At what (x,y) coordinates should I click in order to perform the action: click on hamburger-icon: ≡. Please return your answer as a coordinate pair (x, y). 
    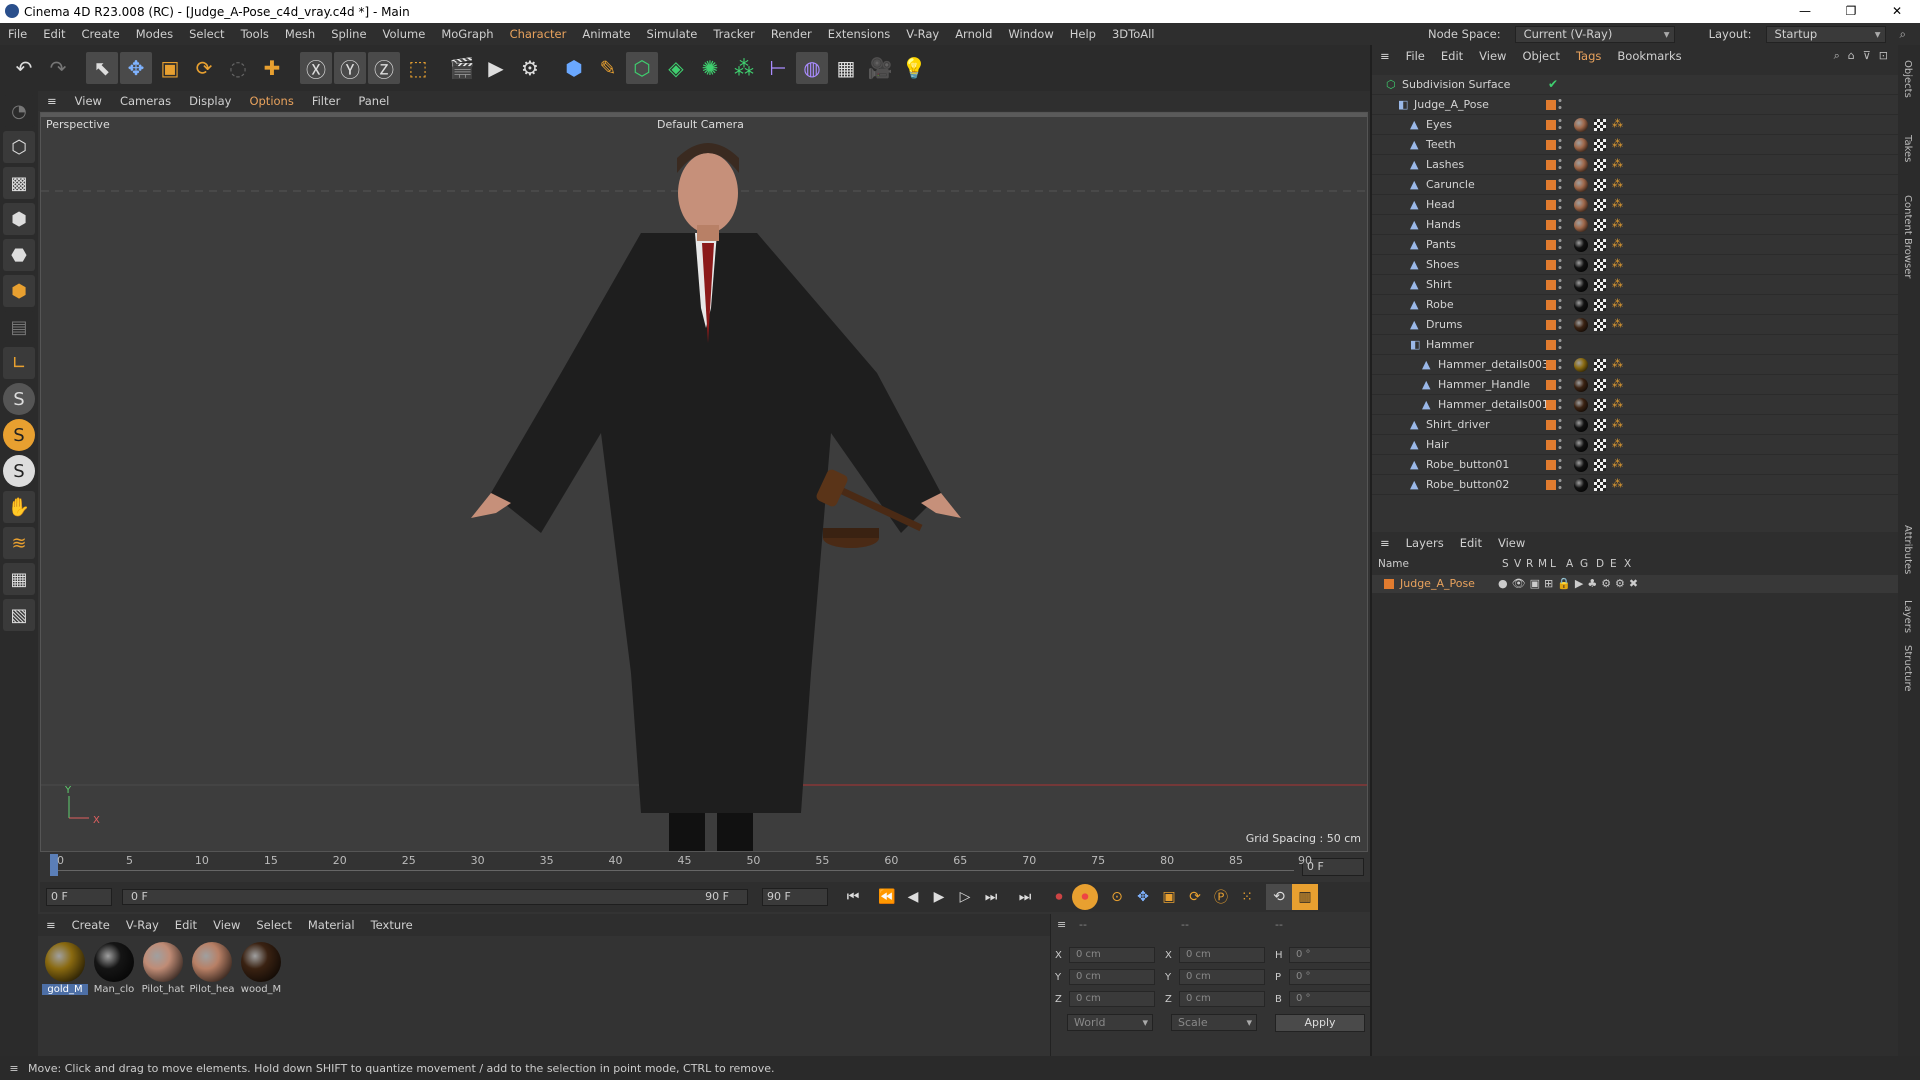
    Looking at the image, I should click on (52, 101).